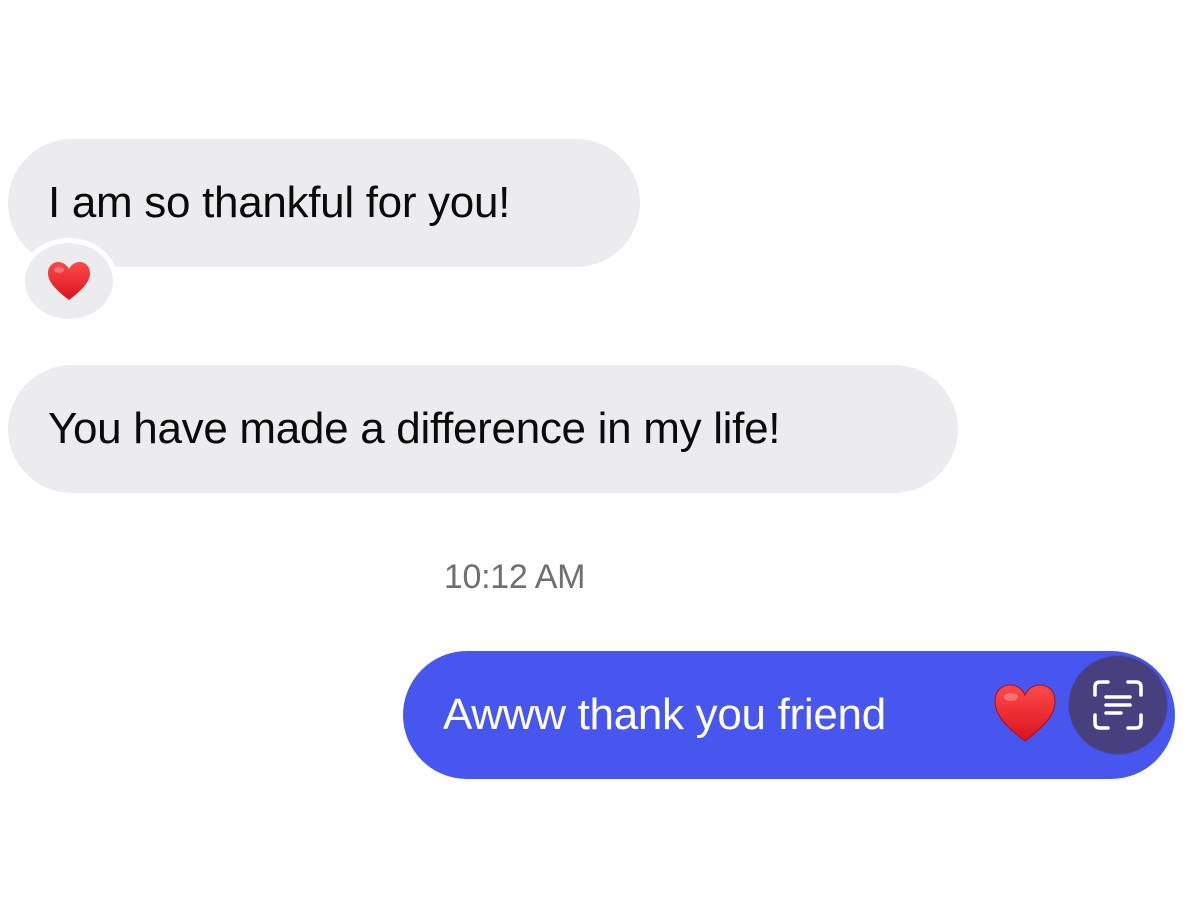 The image size is (1200, 912). I want to click on message-bubble-received: You have made a difference in my life!, so click(483, 429).